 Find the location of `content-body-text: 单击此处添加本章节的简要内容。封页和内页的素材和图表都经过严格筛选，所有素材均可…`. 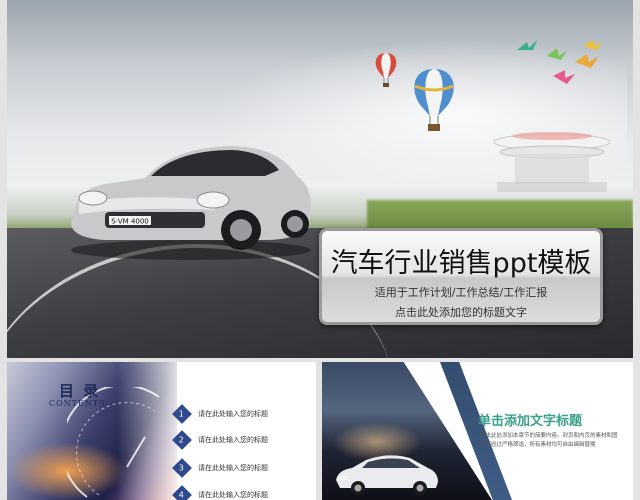

content-body-text: 单击此处添加本章节的简要内容。封页和内页的素材和图表都经过严格筛选，所有素材均可… is located at coordinates (549, 440).